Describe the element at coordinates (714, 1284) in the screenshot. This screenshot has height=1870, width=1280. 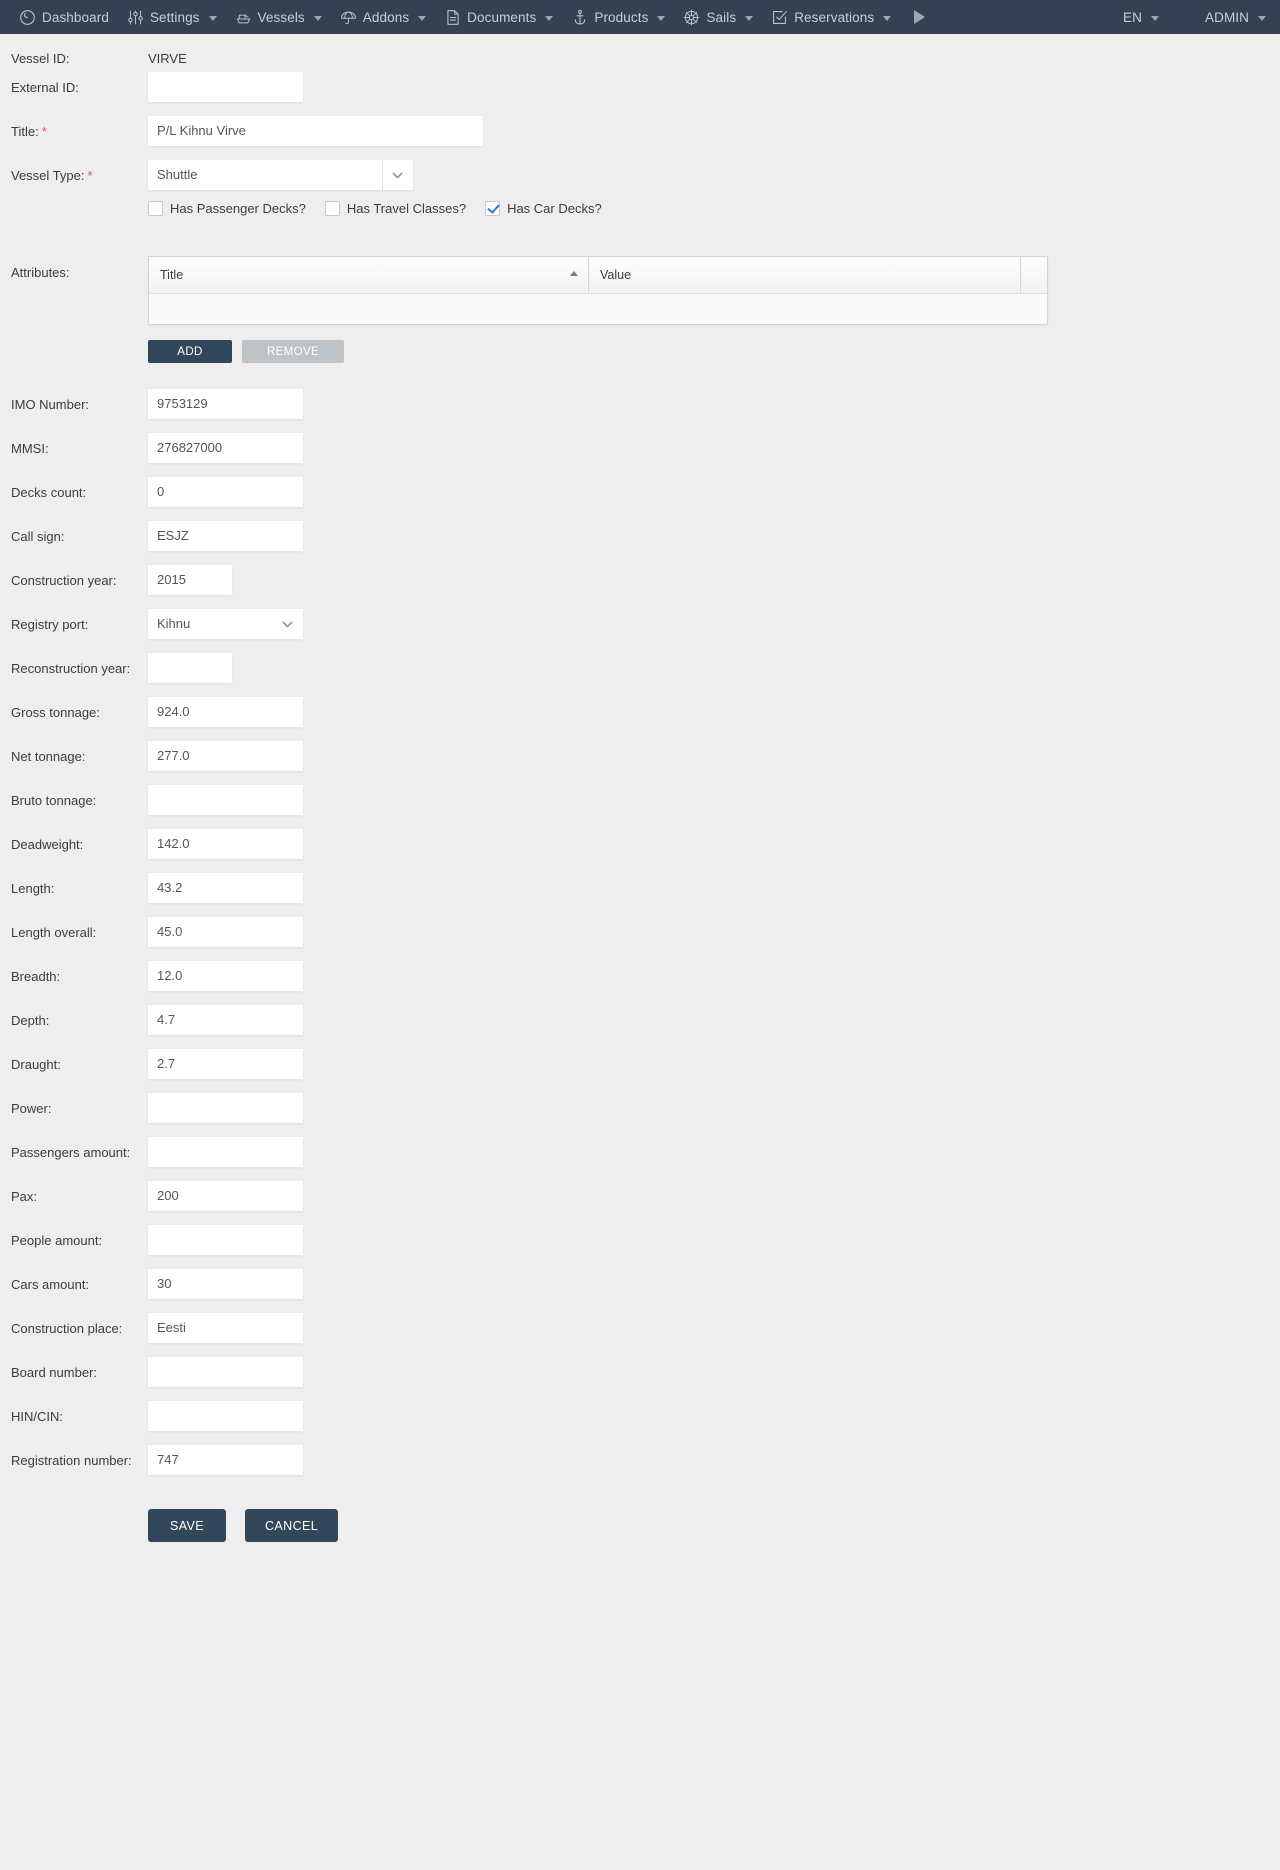
I see `field-cars-amount` at that location.